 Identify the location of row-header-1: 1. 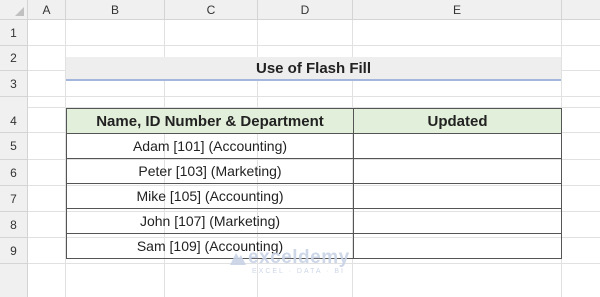
(14, 33).